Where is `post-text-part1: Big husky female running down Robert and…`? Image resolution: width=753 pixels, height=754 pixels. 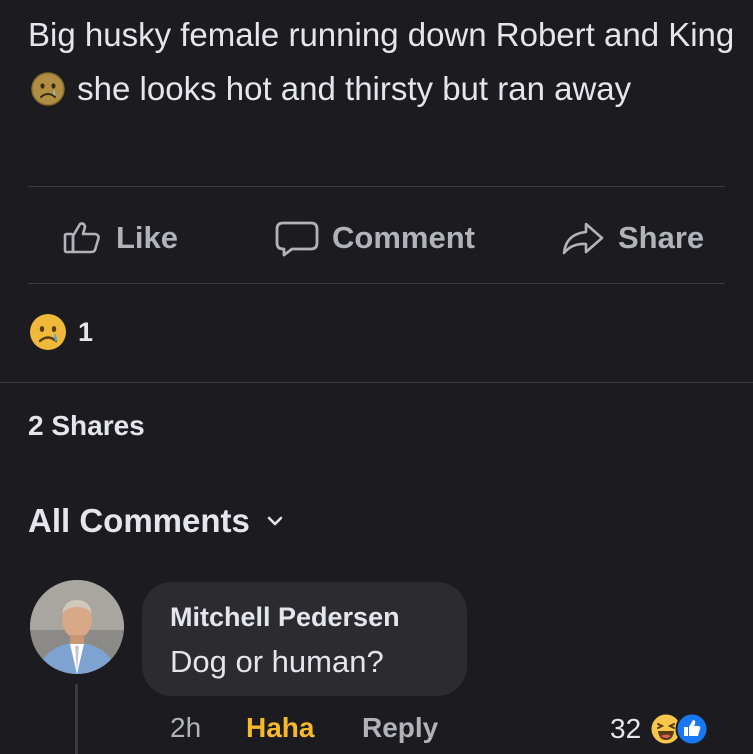 post-text-part1: Big husky female running down Robert and… is located at coordinates (381, 34).